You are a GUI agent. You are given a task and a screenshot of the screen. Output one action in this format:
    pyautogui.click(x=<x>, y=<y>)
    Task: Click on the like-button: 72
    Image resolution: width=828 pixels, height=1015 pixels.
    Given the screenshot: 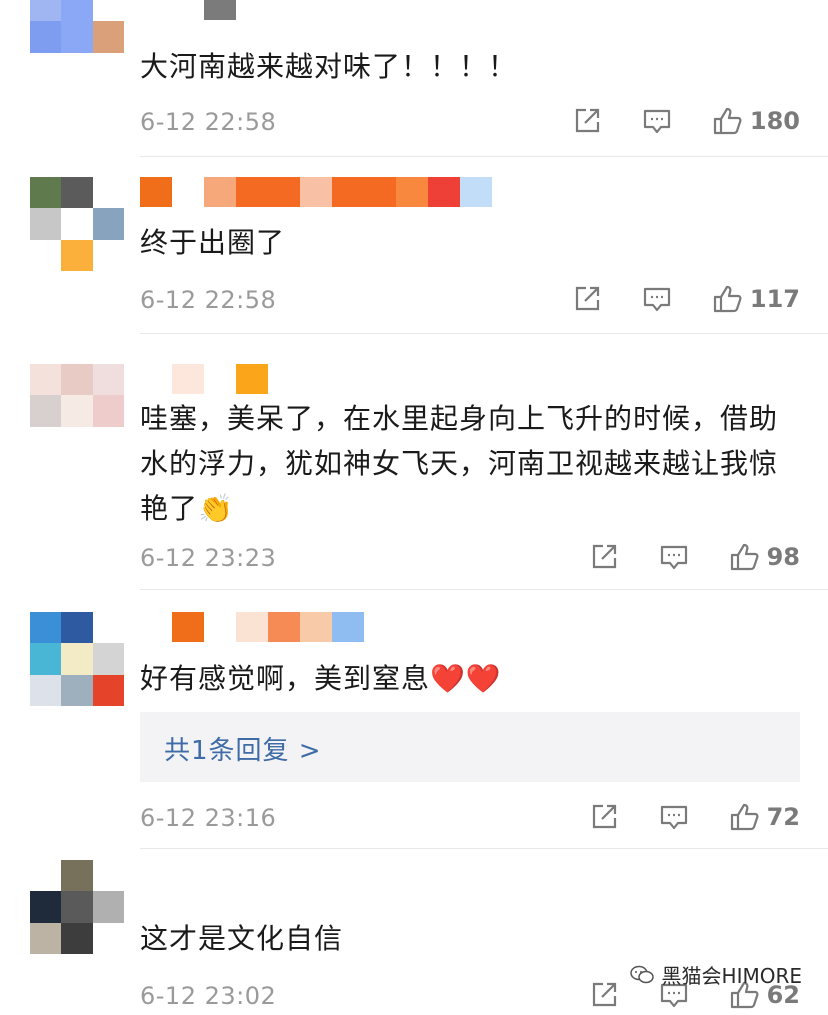 What is the action you would take?
    pyautogui.click(x=764, y=817)
    